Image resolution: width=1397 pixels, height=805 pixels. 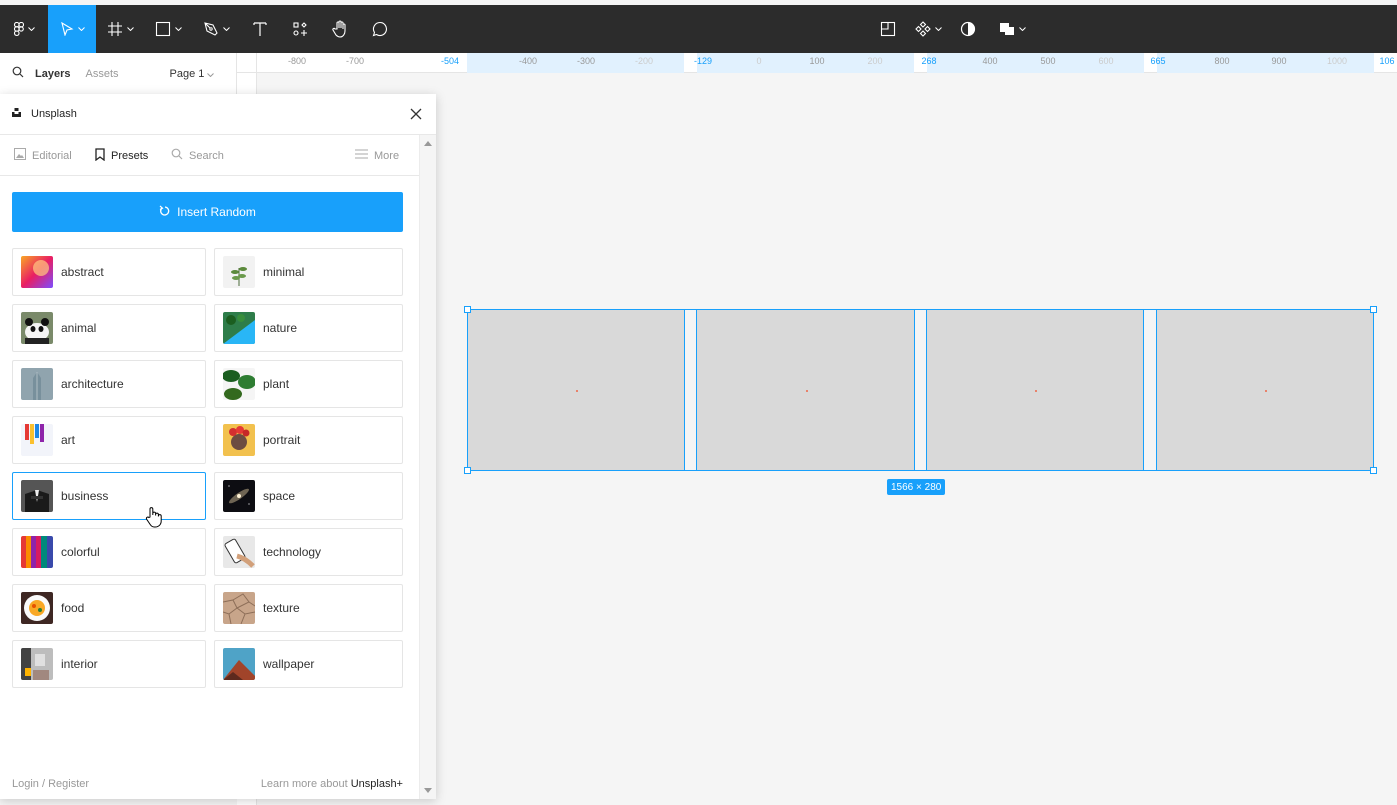 I want to click on ruler-tick: 400, so click(x=990, y=61).